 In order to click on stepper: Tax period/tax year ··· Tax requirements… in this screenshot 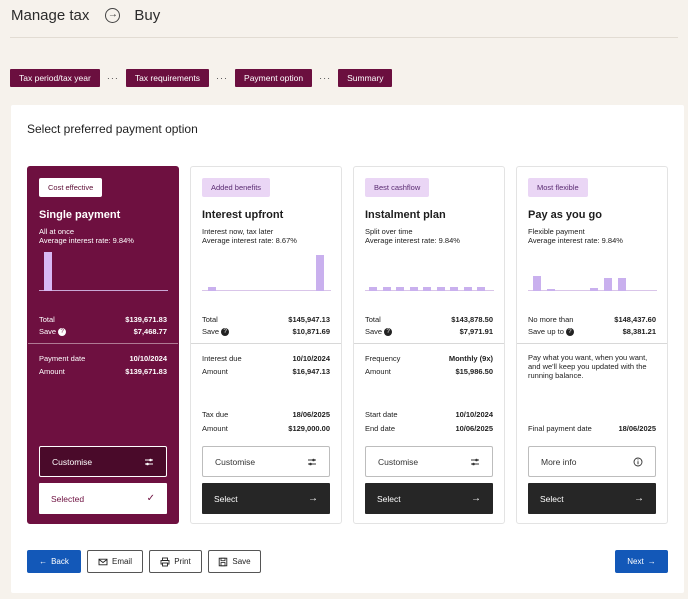, I will do `click(201, 78)`.